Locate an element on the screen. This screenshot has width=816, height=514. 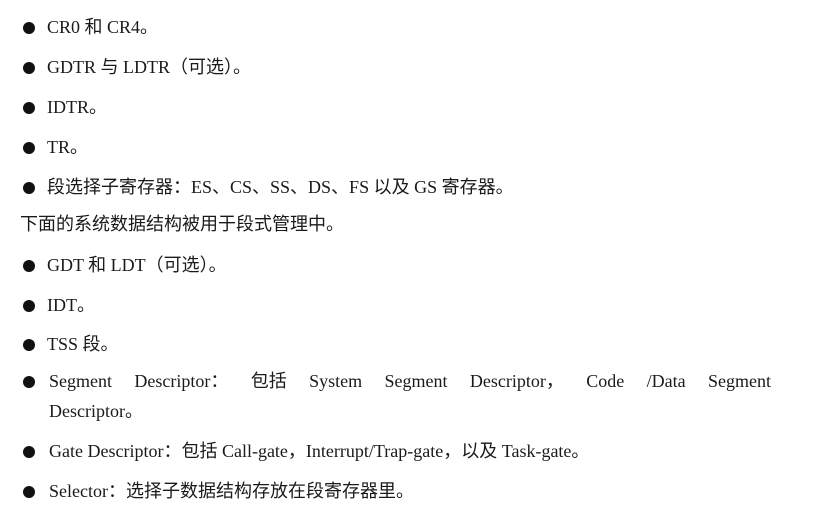
word: Descriptor， is located at coordinates (516, 381).